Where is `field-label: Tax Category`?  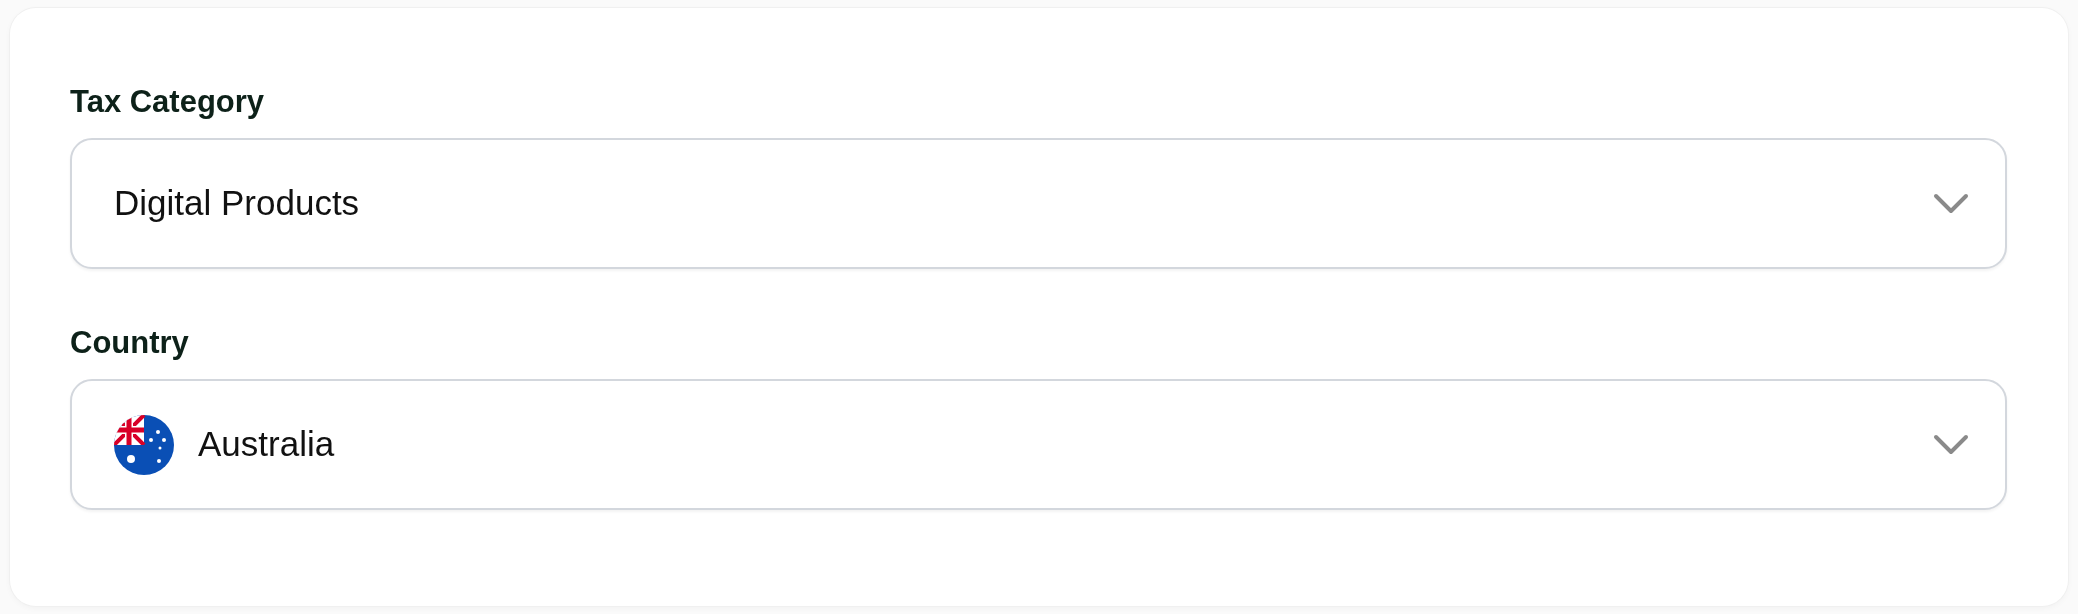 field-label: Tax Category is located at coordinates (167, 101).